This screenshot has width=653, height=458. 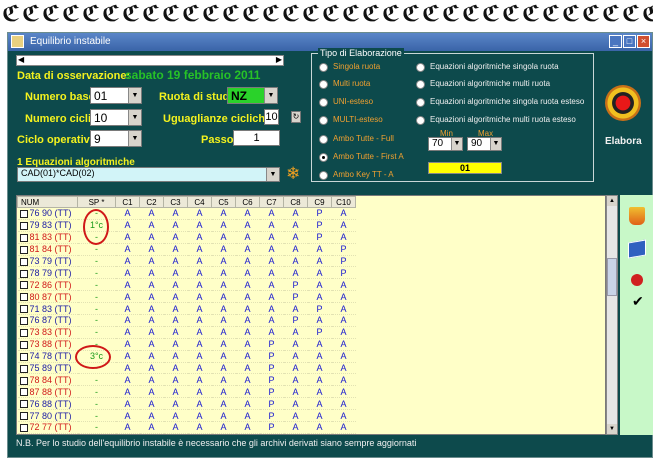 What do you see at coordinates (150, 60) in the screenshot?
I see `date-scrollbar: ◀ ▶` at bounding box center [150, 60].